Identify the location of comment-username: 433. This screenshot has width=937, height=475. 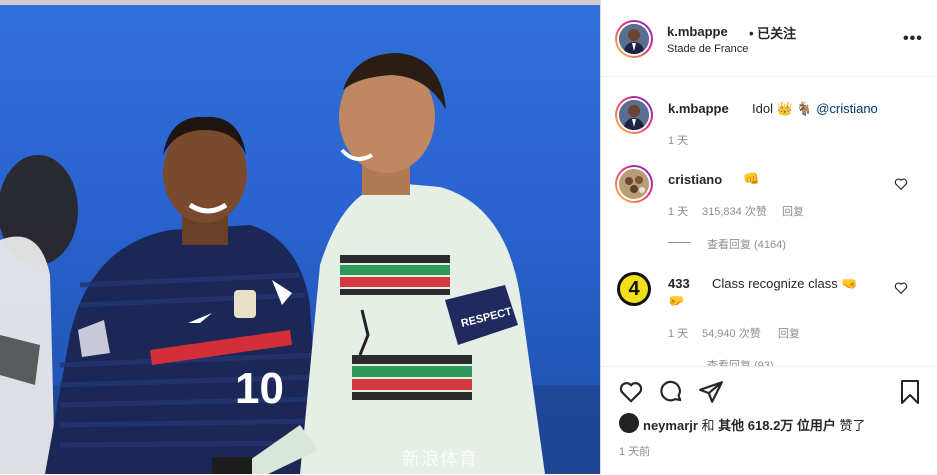
(679, 283).